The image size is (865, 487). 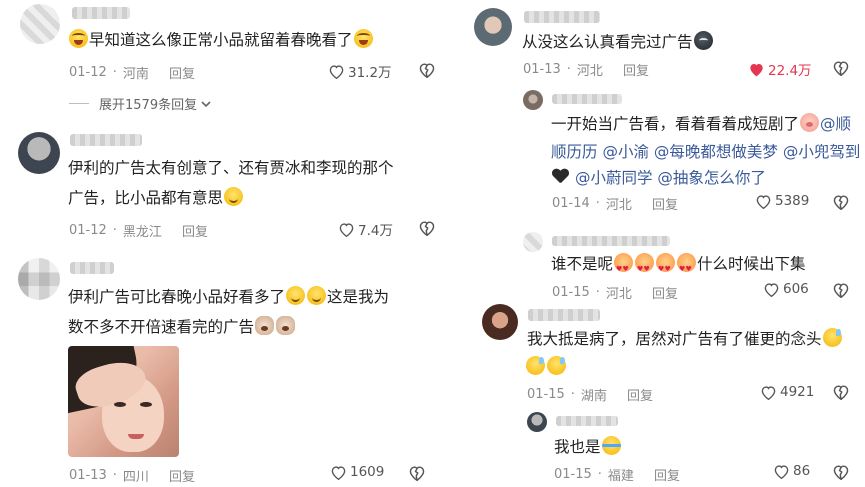 I want to click on like-count: 1609, so click(x=367, y=472).